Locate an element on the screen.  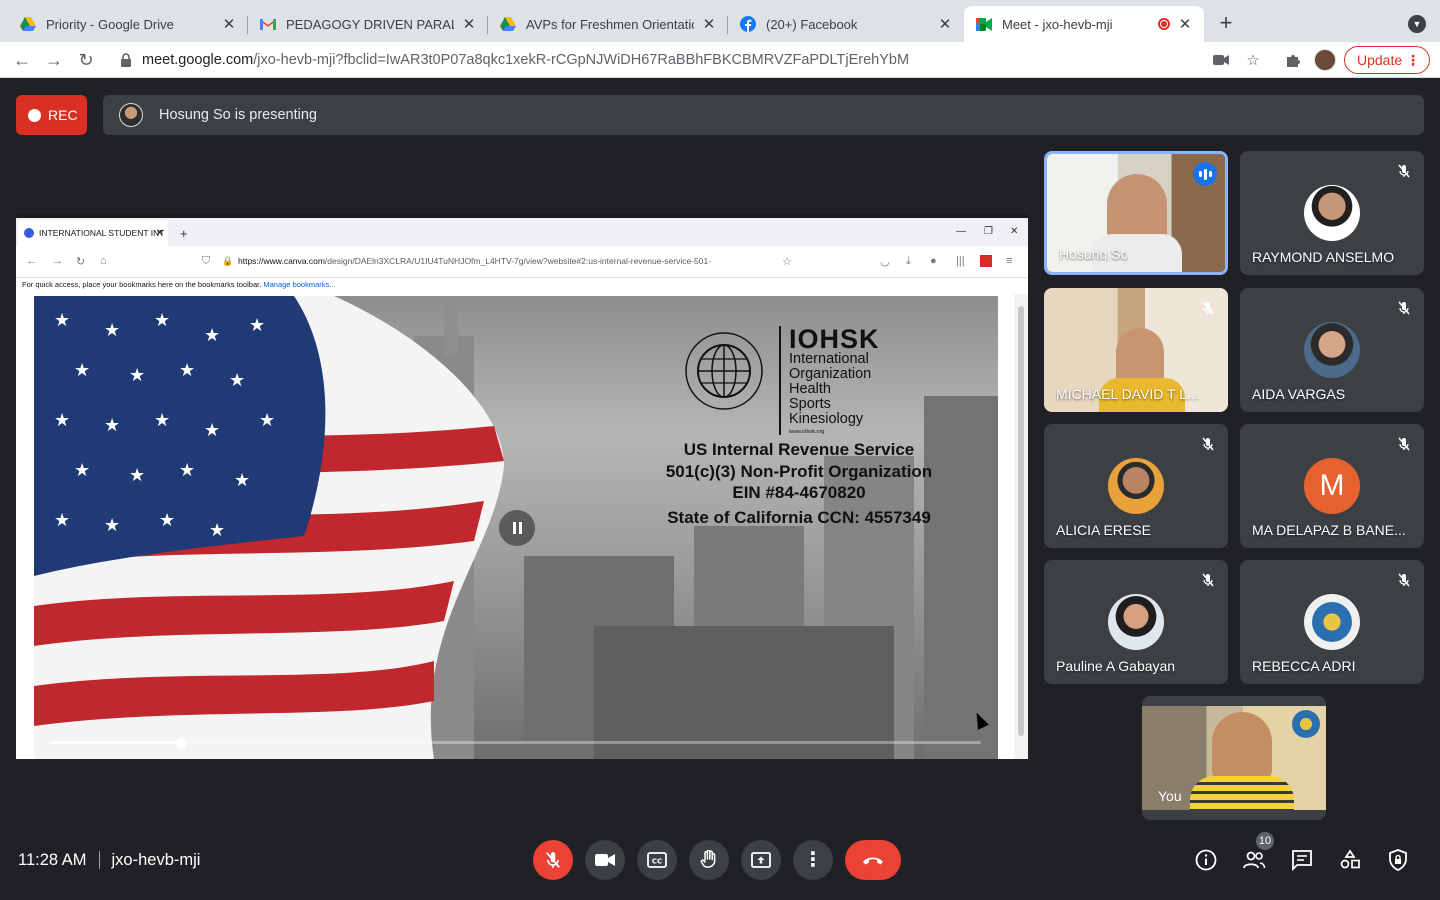
tab-title: (20+) Facebook is located at coordinates (812, 24).